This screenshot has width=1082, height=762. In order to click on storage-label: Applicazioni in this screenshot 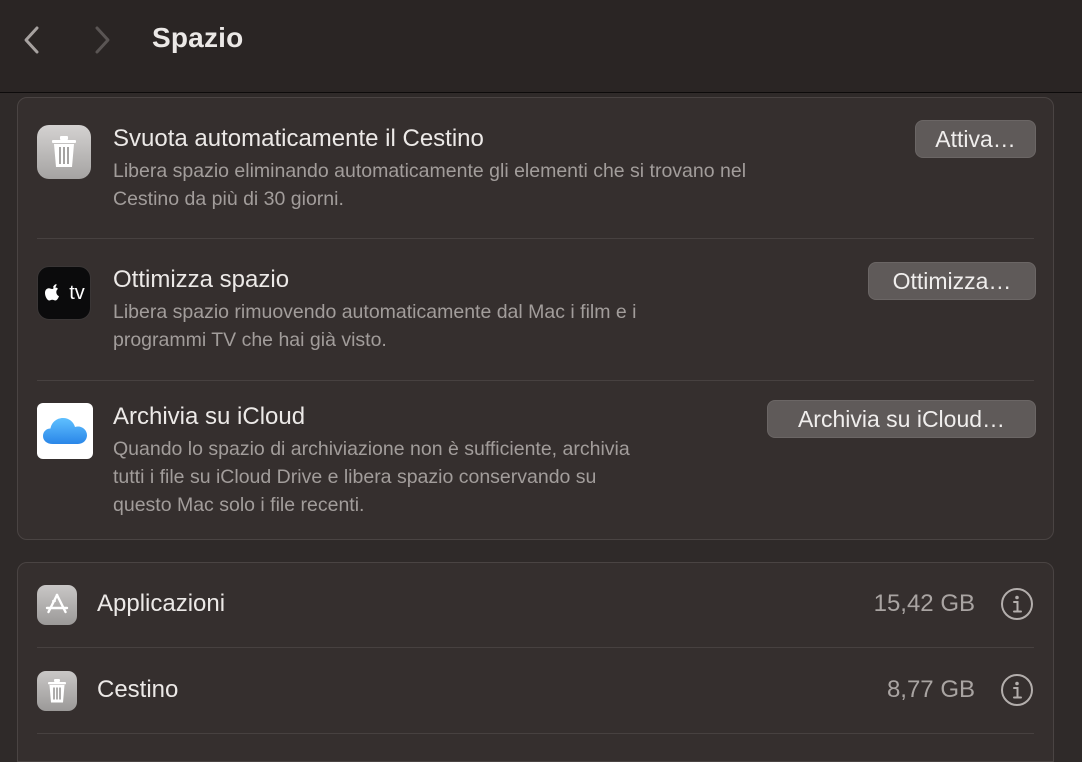, I will do `click(161, 603)`.